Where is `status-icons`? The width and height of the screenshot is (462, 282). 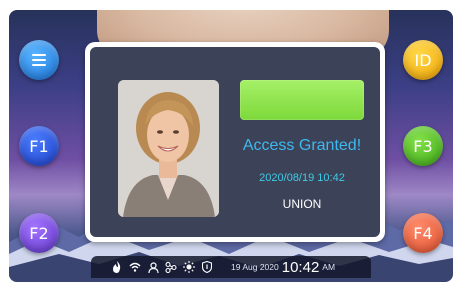
status-icons is located at coordinates (162, 267).